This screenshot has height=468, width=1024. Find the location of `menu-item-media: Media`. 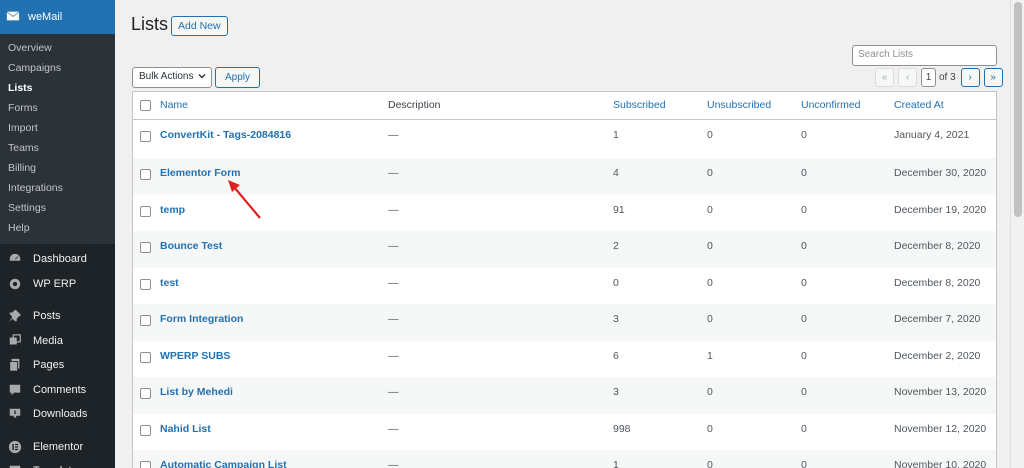

menu-item-media: Media is located at coordinates (57, 341).